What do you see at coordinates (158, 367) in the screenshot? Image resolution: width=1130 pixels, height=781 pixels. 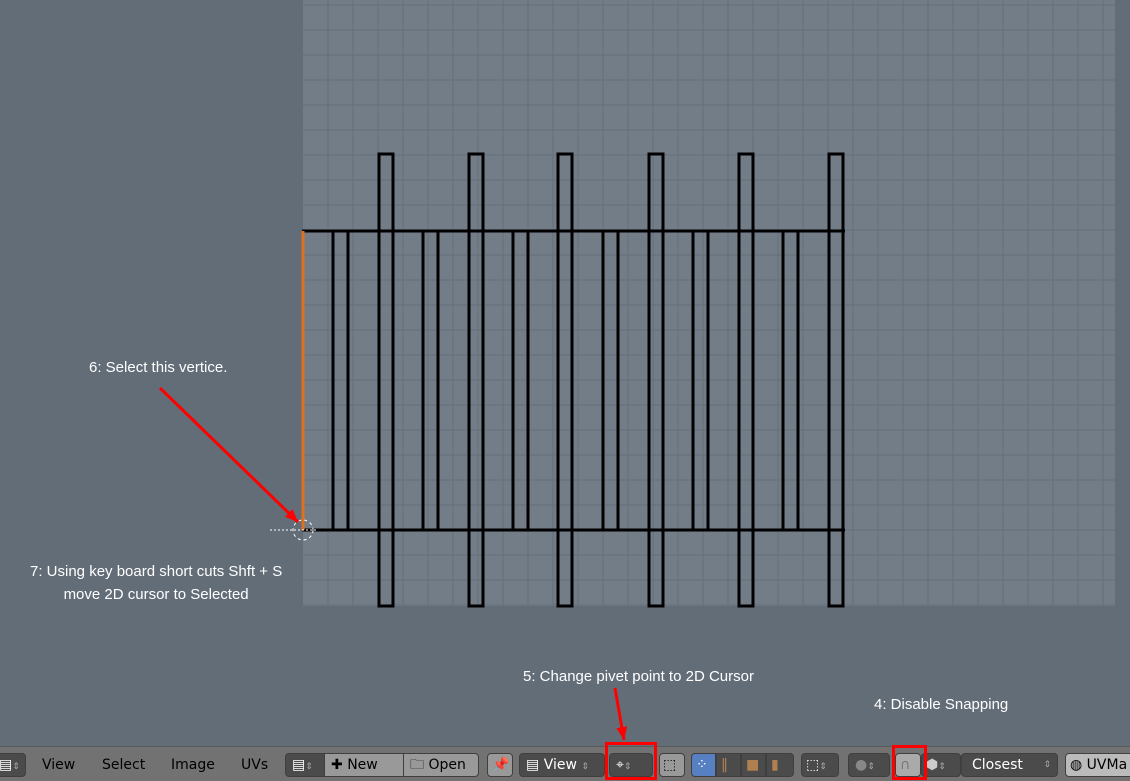 I see `annotation-step6: 6: Select this vertice.` at bounding box center [158, 367].